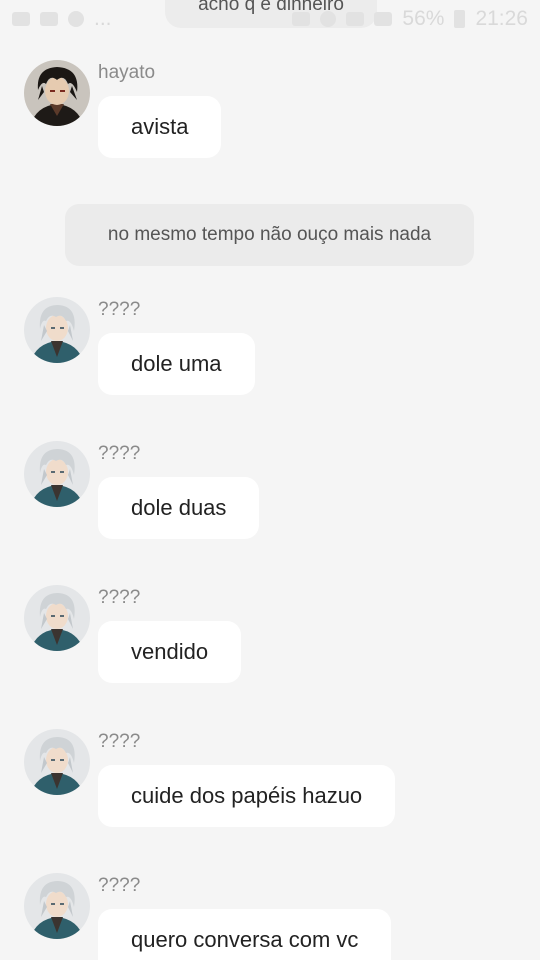  I want to click on sim-icon, so click(355, 19).